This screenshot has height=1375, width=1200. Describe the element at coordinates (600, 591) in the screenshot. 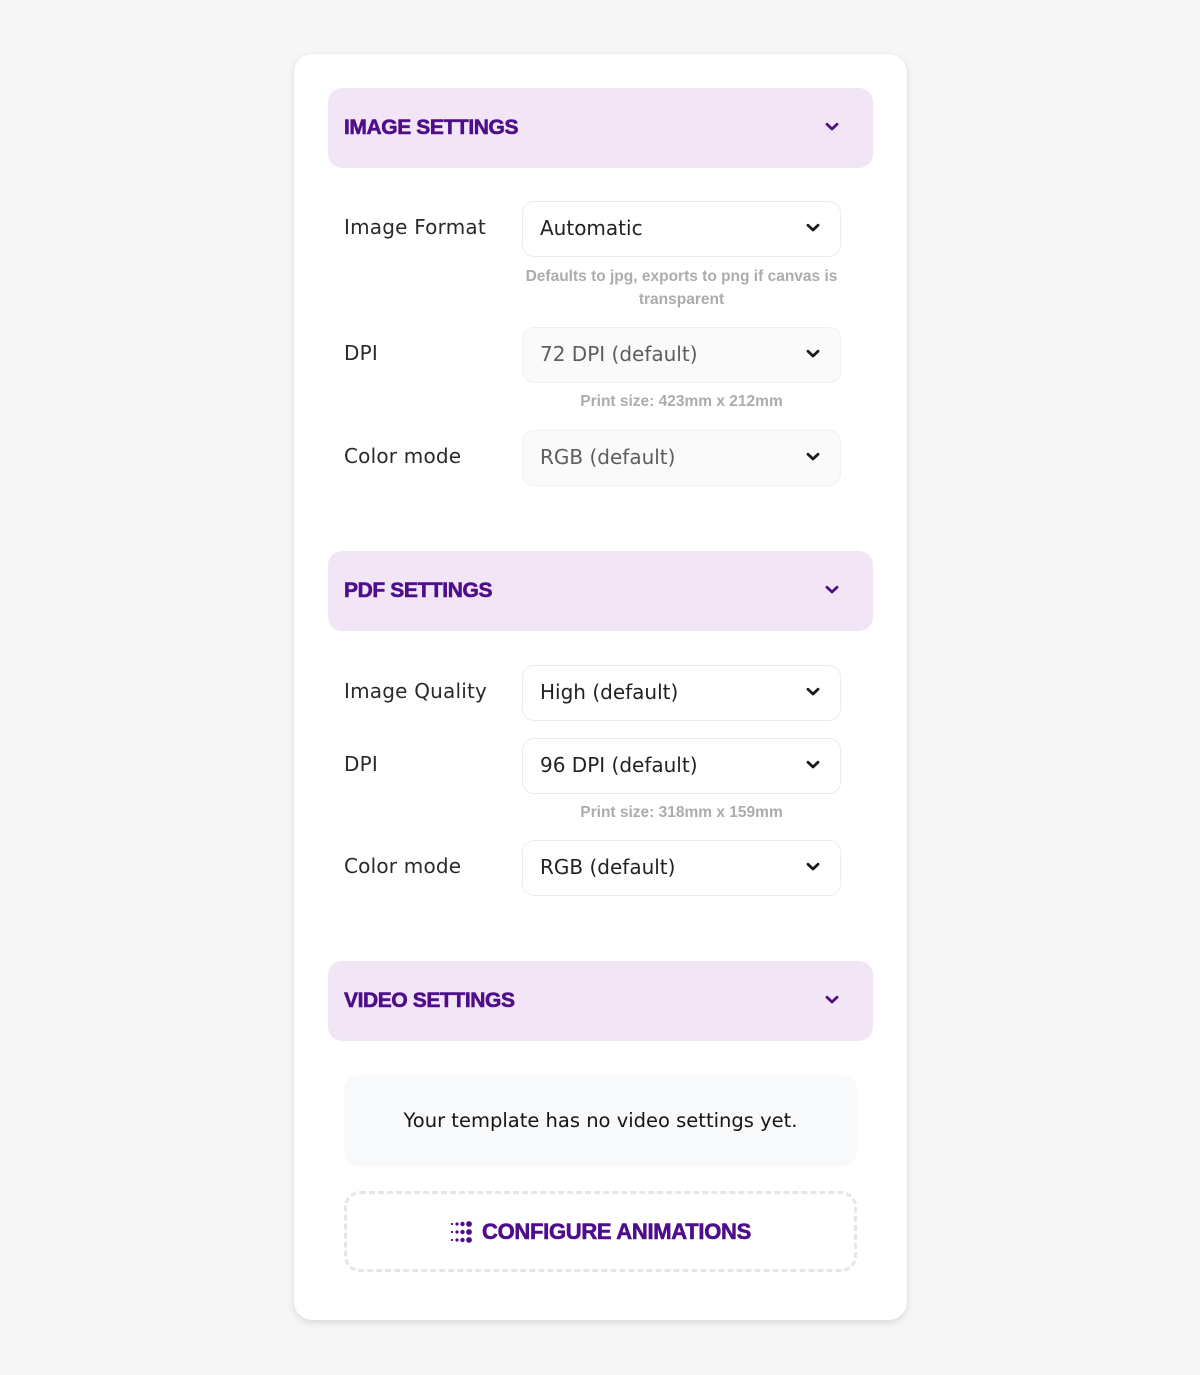

I see `pdf-settings-header: PDF SETTINGS` at that location.